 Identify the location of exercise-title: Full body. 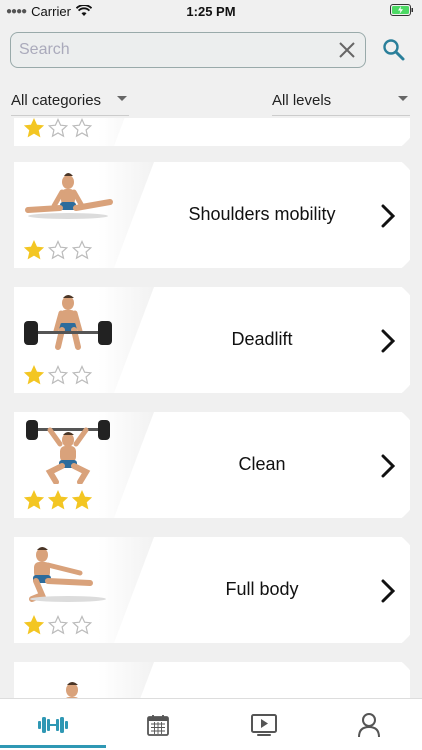
(262, 589).